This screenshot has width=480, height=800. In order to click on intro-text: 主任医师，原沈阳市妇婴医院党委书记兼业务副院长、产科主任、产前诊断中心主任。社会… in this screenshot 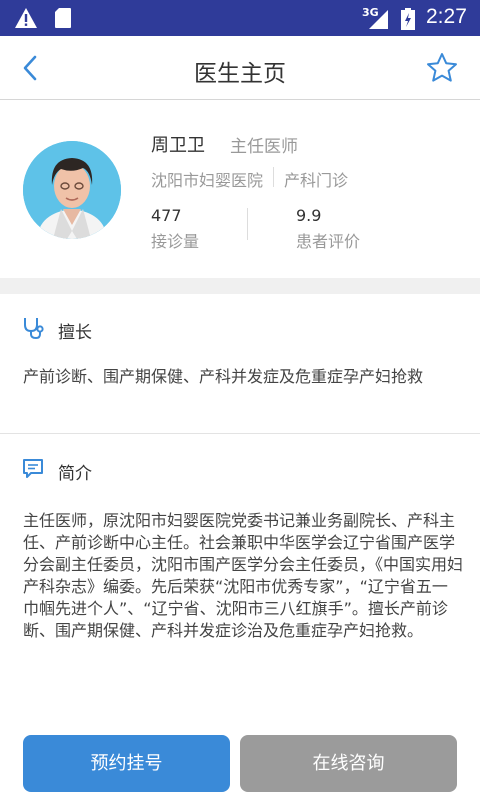, I will do `click(243, 575)`.